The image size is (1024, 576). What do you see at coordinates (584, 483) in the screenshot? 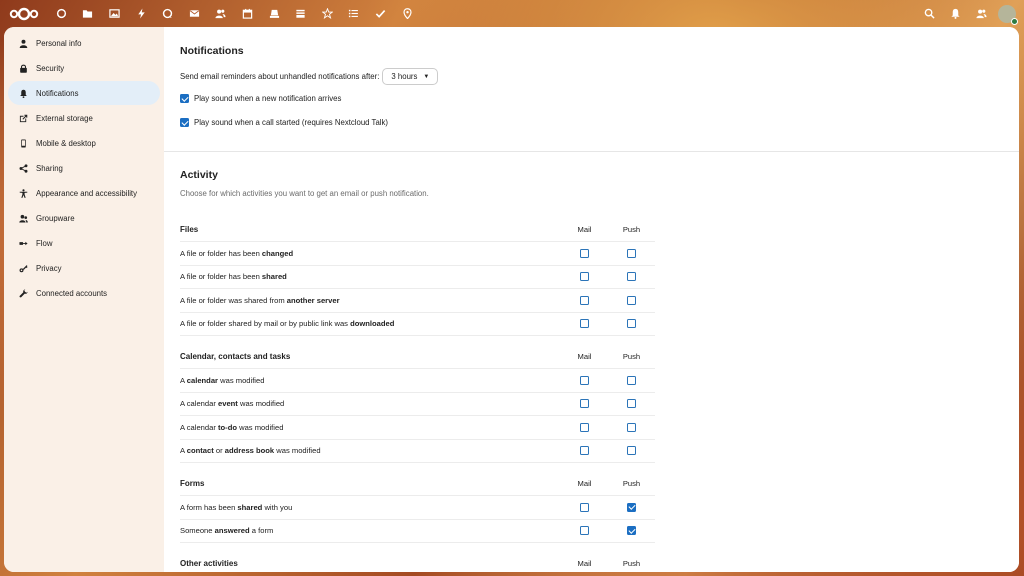
I see `mail-column-label: Mail` at bounding box center [584, 483].